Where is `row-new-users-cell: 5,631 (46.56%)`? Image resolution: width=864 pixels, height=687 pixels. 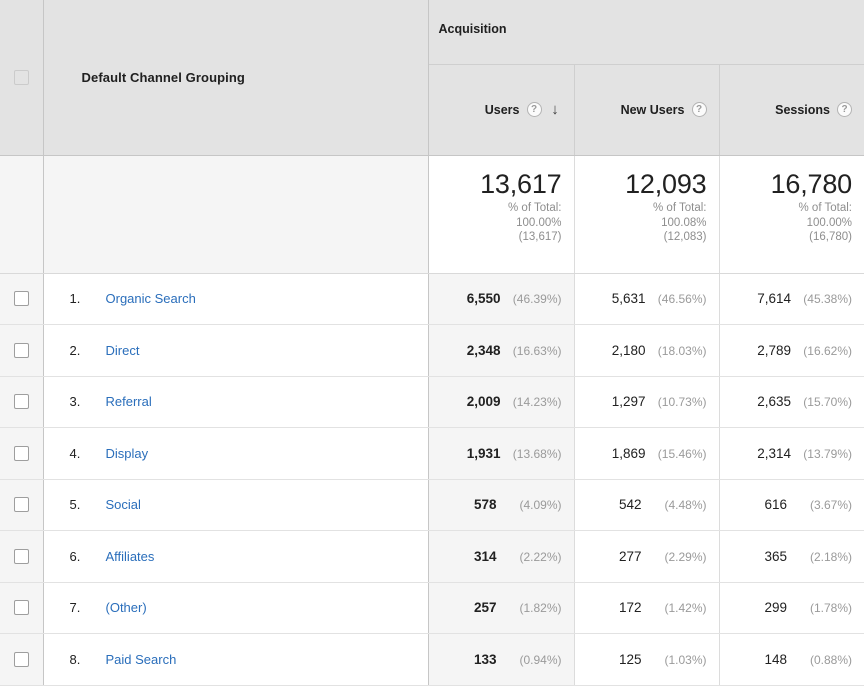 row-new-users-cell: 5,631 (46.56%) is located at coordinates (646, 299).